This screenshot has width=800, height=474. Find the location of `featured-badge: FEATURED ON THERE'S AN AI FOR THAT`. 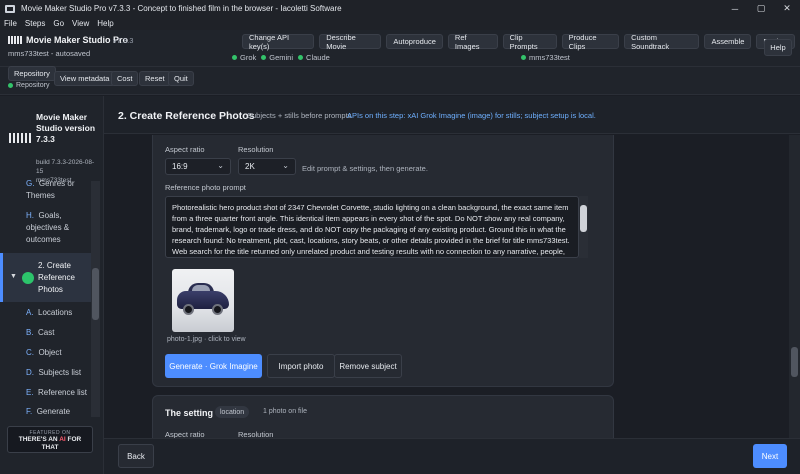

featured-badge: FEATURED ON THERE'S AN AI FOR THAT is located at coordinates (50, 439).